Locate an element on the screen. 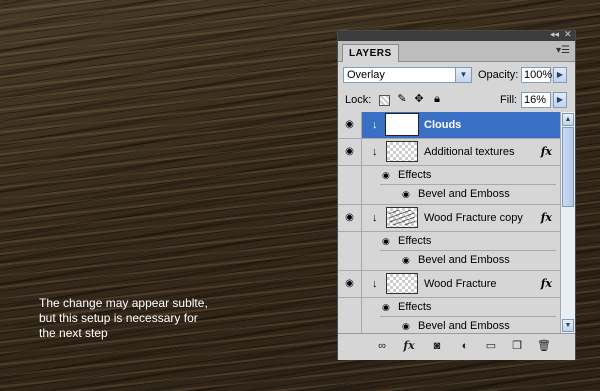  scroll-up-icon: ▲ is located at coordinates (568, 119).